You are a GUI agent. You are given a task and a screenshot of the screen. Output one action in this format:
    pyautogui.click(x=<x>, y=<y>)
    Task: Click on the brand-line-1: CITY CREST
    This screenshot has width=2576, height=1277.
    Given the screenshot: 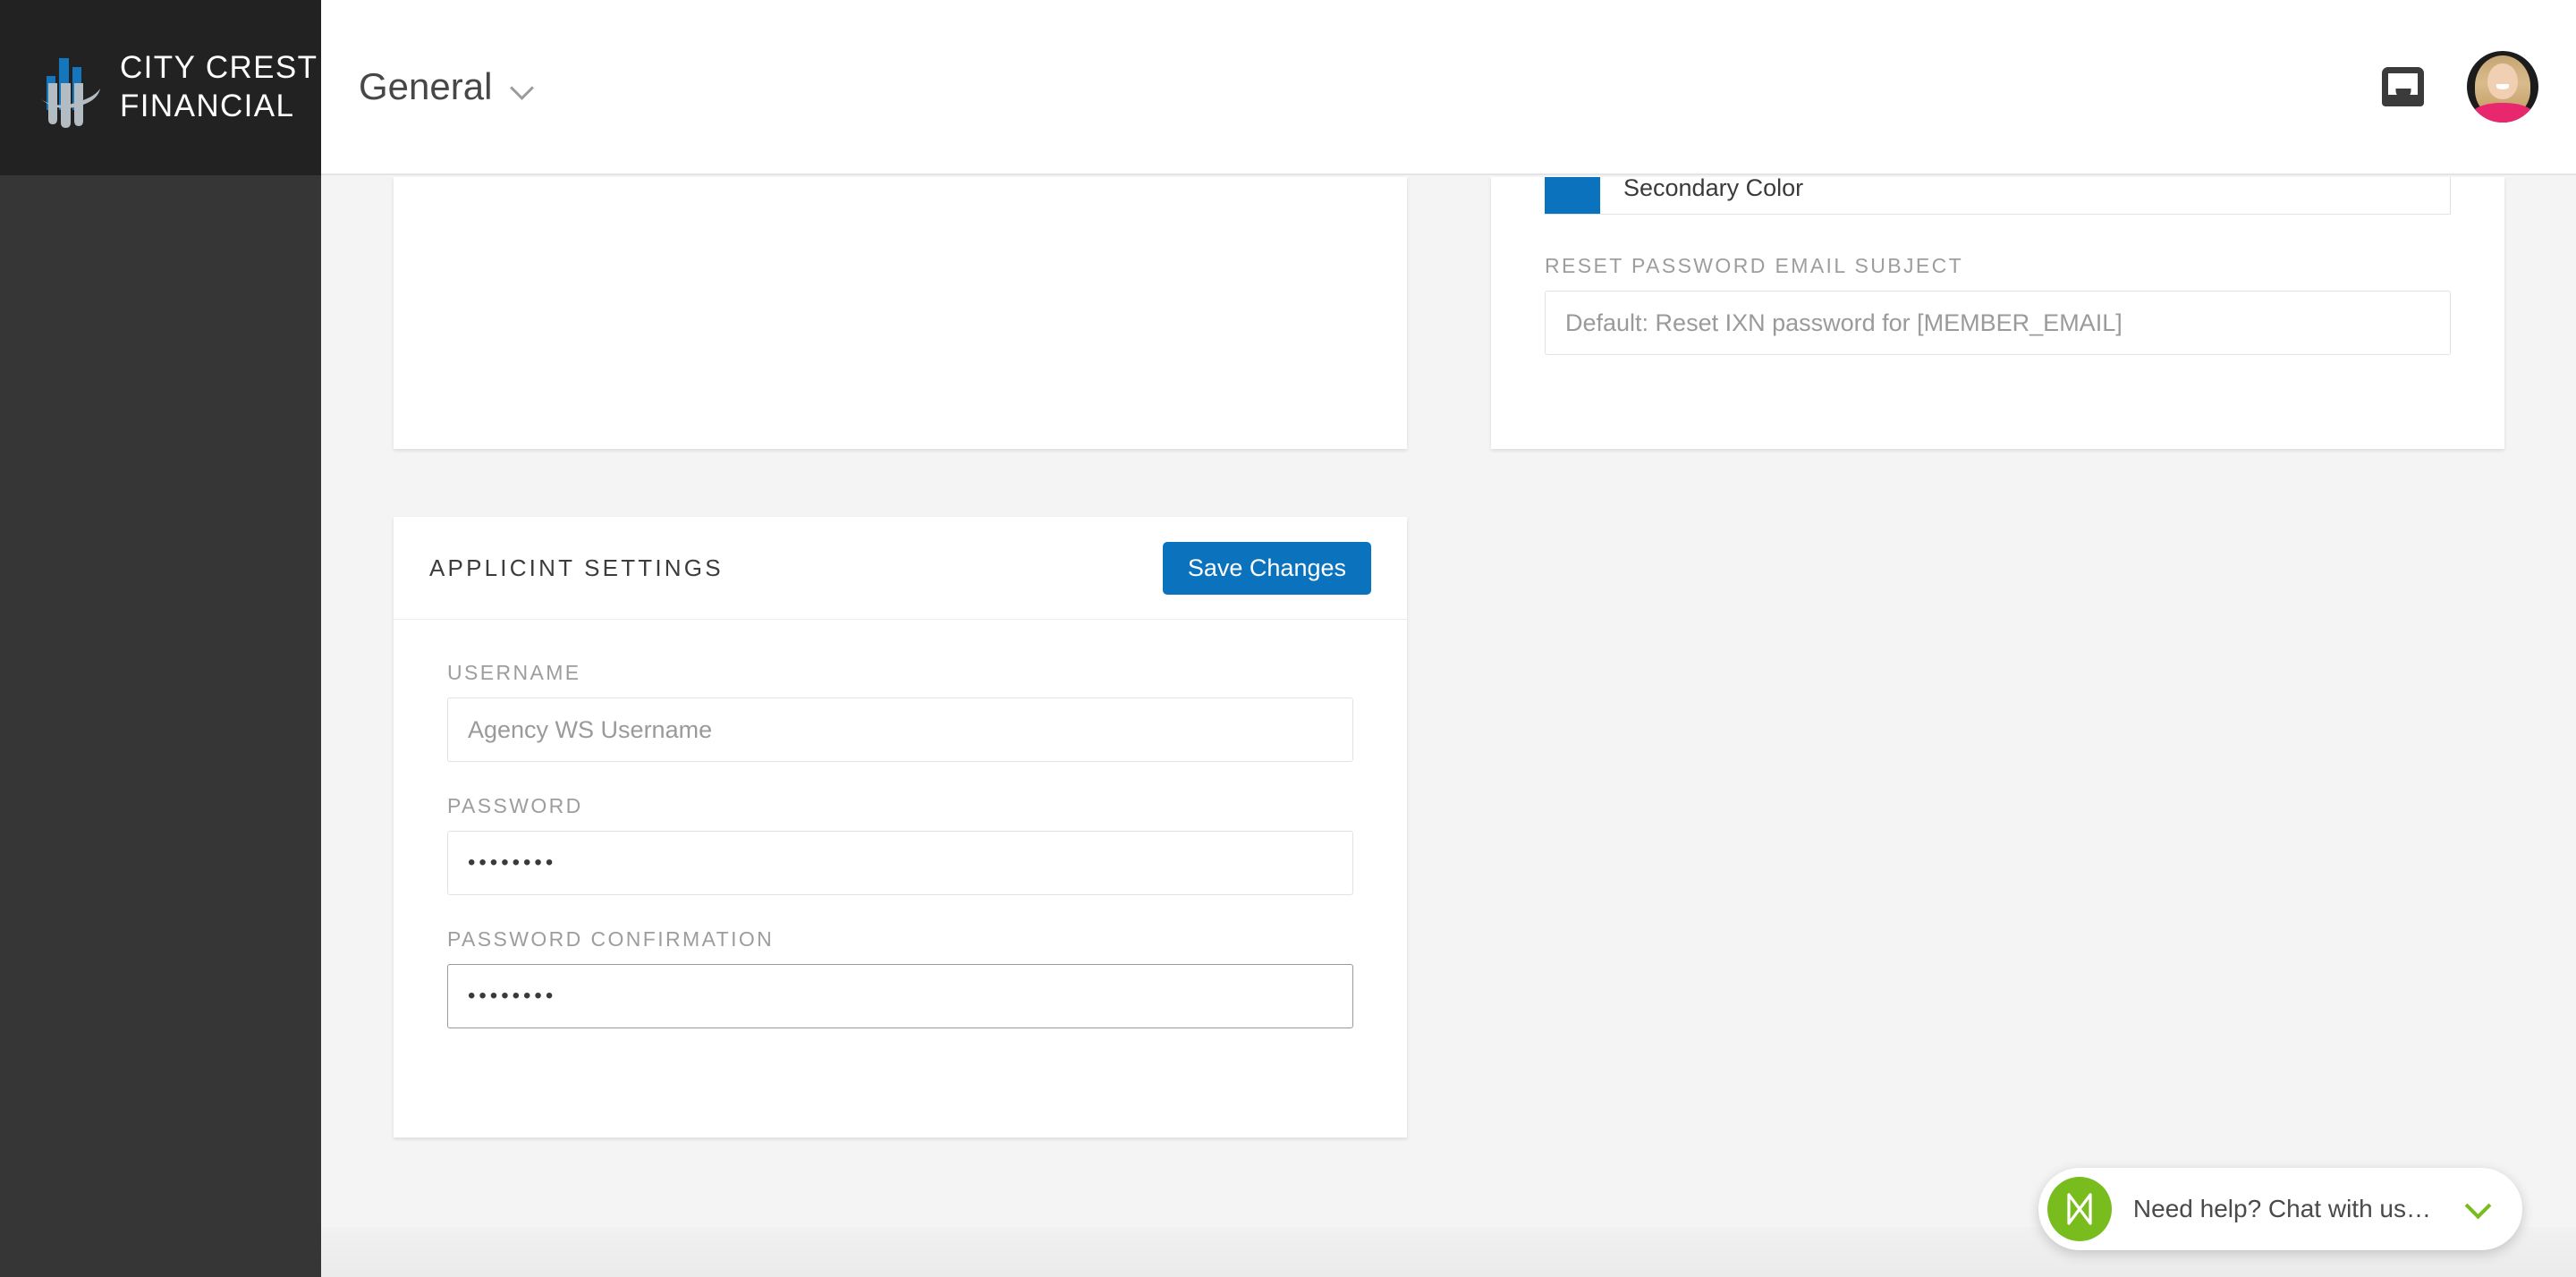 What is the action you would take?
    pyautogui.click(x=219, y=68)
    